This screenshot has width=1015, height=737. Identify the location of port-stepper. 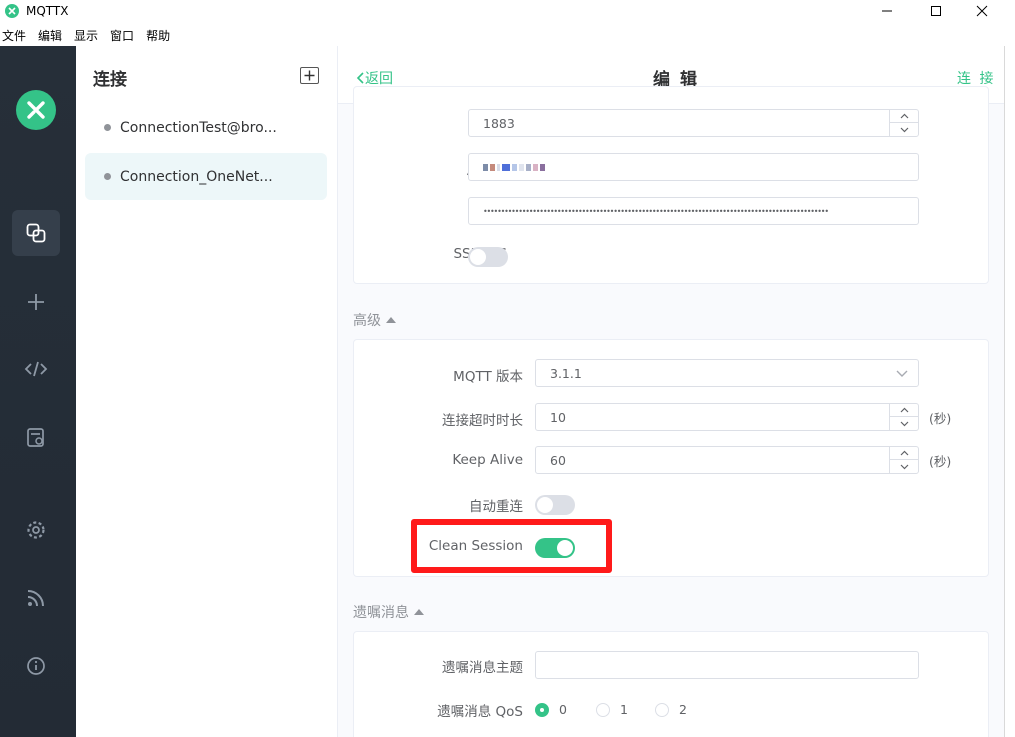
(903, 123).